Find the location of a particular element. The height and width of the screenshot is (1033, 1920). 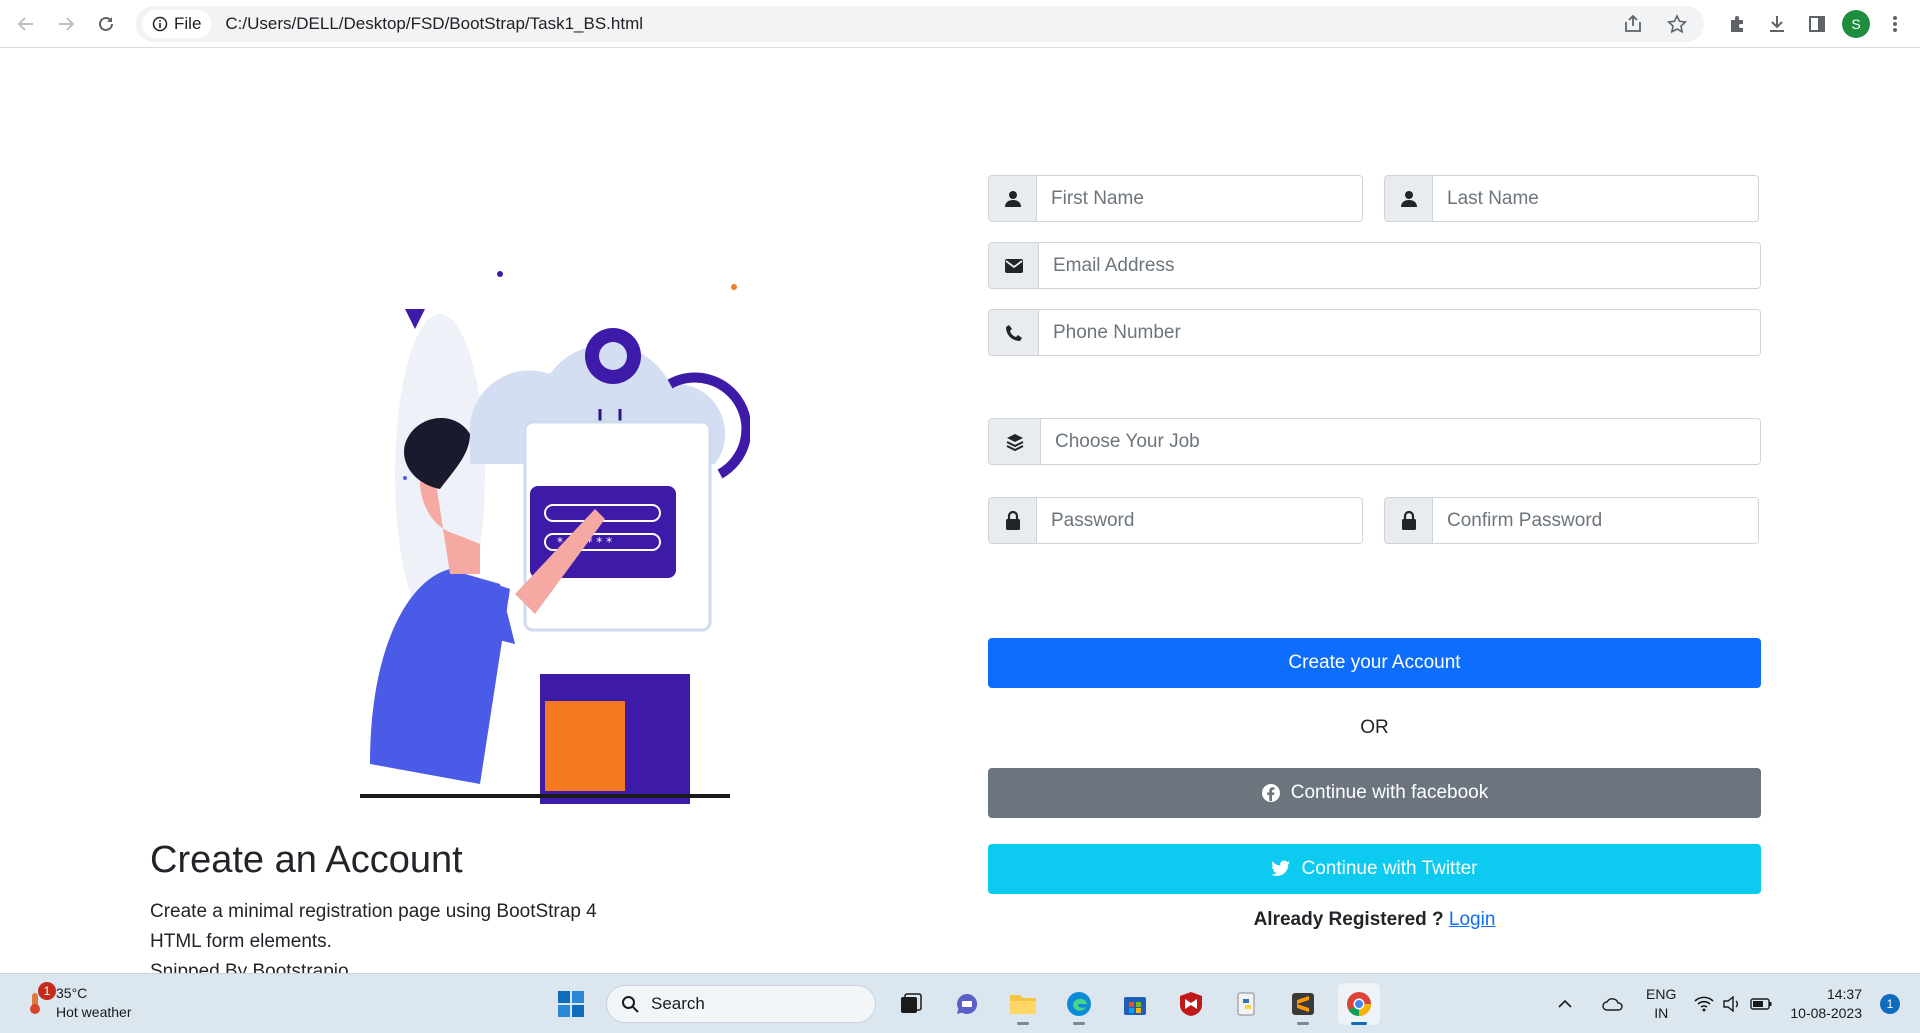

edge-icon is located at coordinates (1079, 1004).